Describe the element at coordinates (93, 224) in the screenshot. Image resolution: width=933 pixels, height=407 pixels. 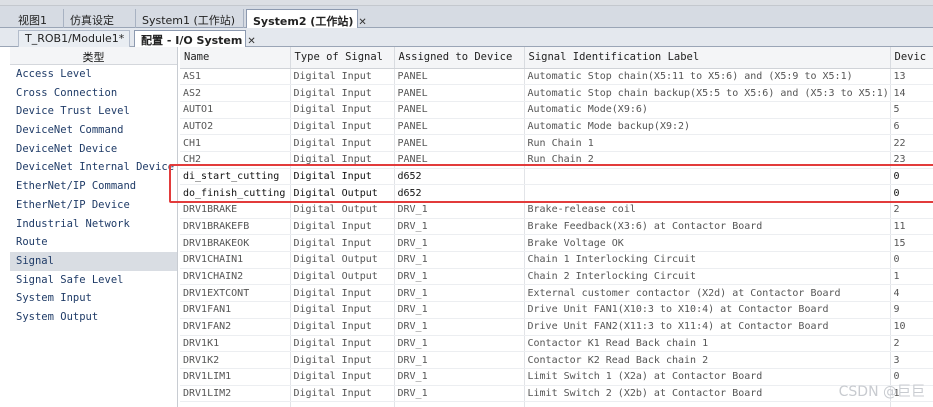
I see `type-item: Industrial Network` at that location.